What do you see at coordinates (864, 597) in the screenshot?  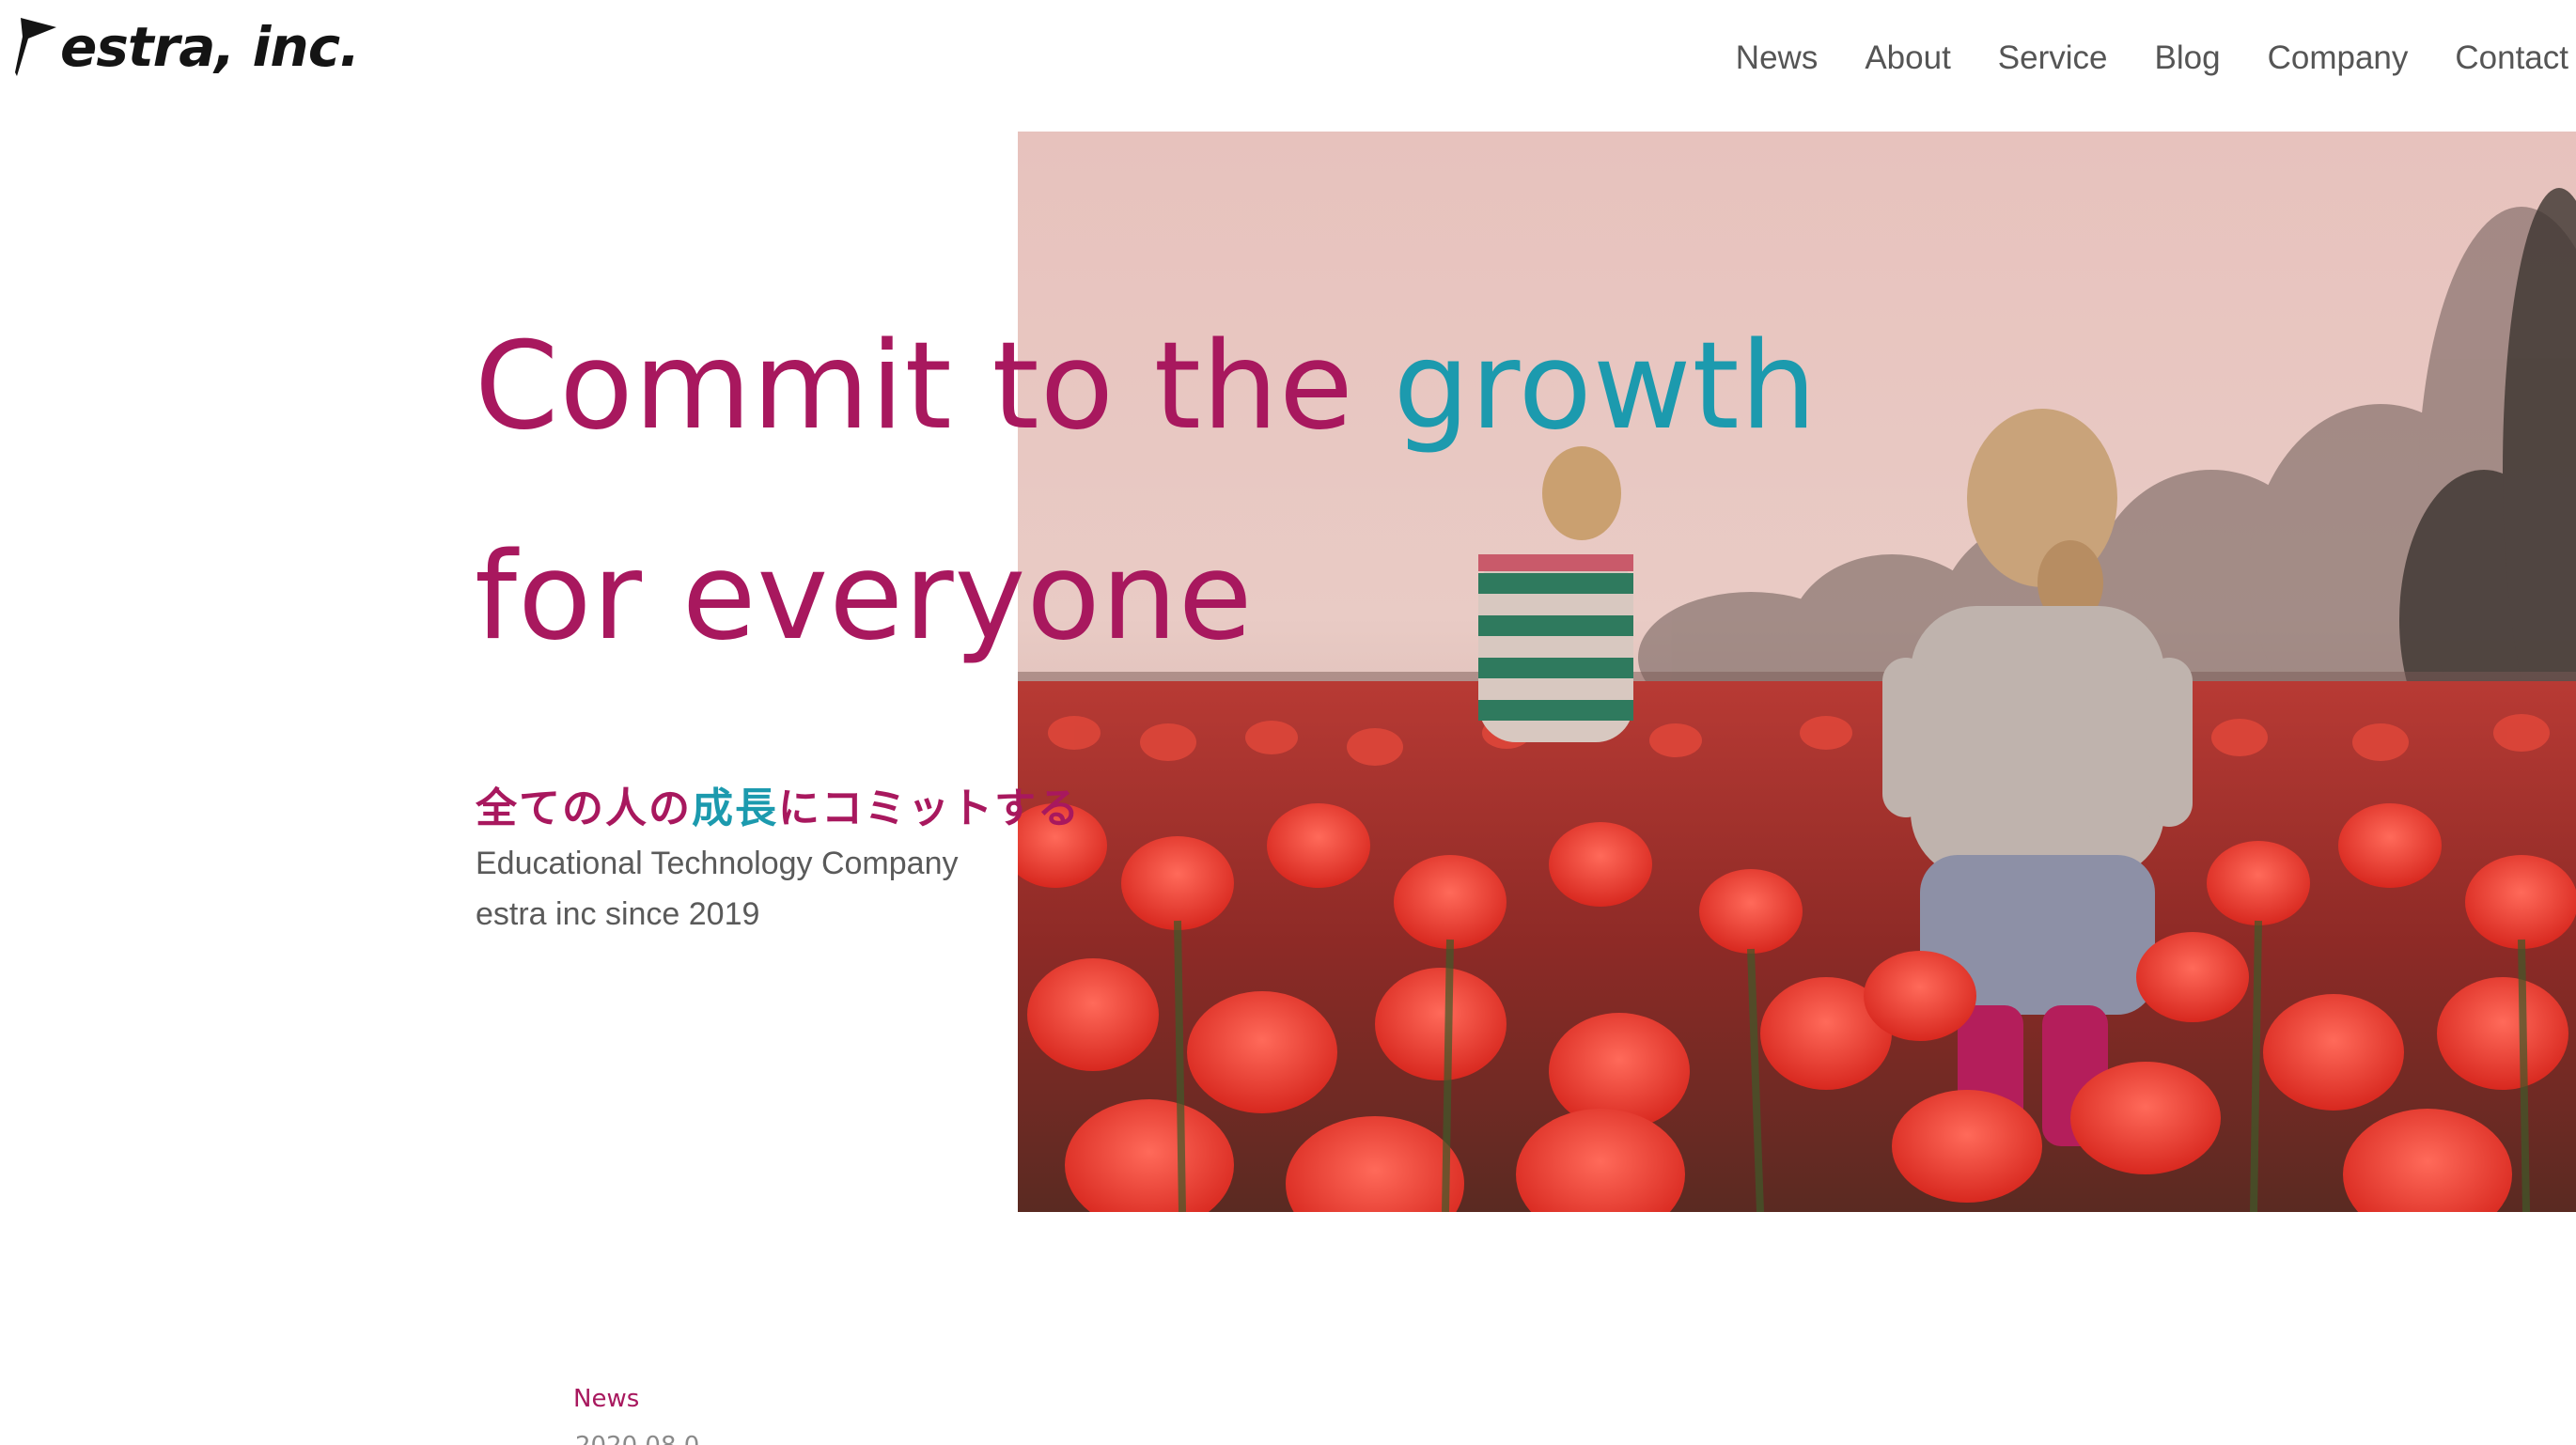 I see `headline-line-2: for everyone` at bounding box center [864, 597].